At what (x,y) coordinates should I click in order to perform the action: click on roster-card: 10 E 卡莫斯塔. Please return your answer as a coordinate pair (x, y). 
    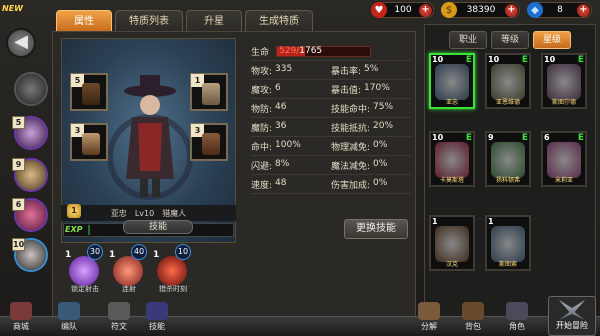
    Looking at the image, I should click on (452, 159).